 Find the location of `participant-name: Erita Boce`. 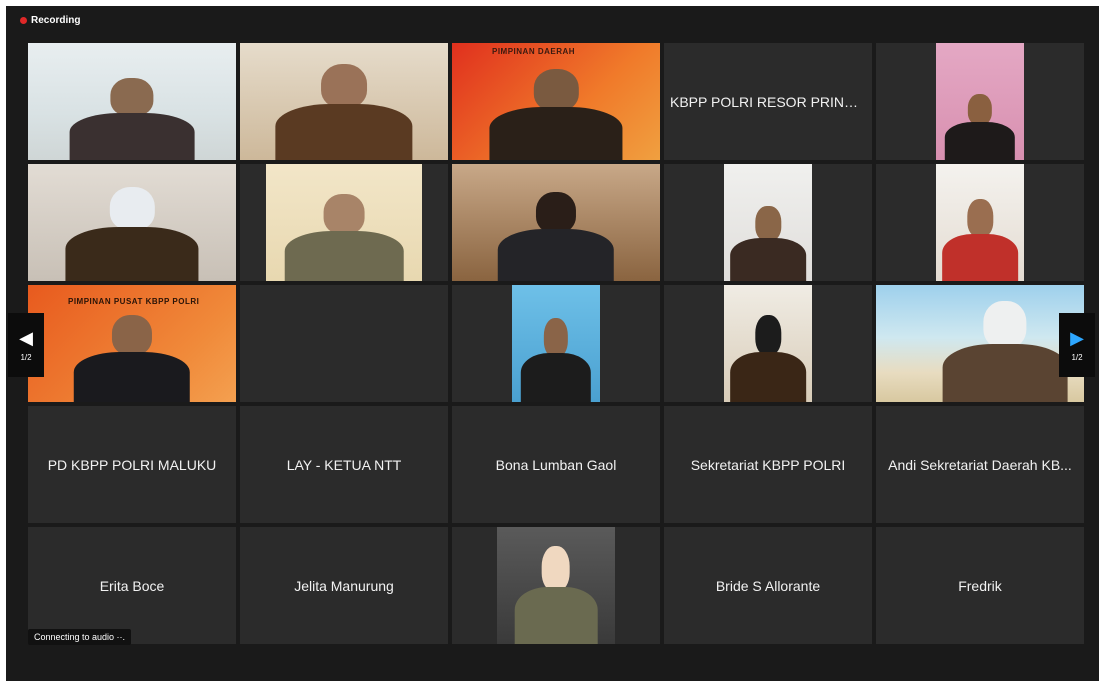

participant-name: Erita Boce is located at coordinates (132, 585).